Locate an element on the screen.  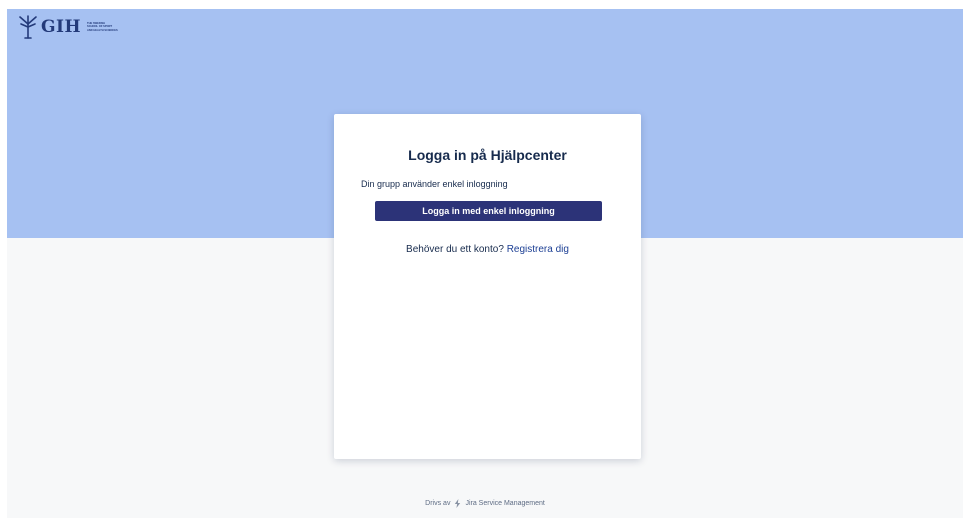
sso-login-button: Logga in med enkel inloggning is located at coordinates (488, 211).